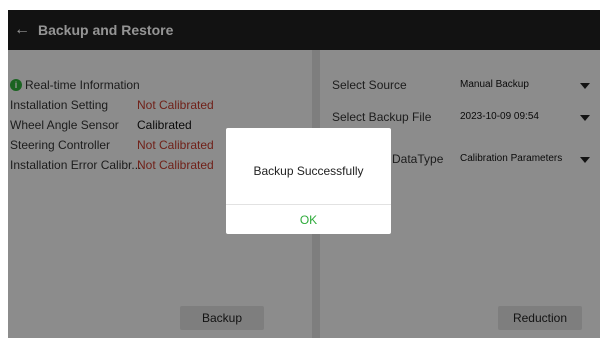 This screenshot has height=347, width=602. Describe the element at coordinates (308, 181) in the screenshot. I see `backup-success-dialog: Backup Successfully OK` at that location.